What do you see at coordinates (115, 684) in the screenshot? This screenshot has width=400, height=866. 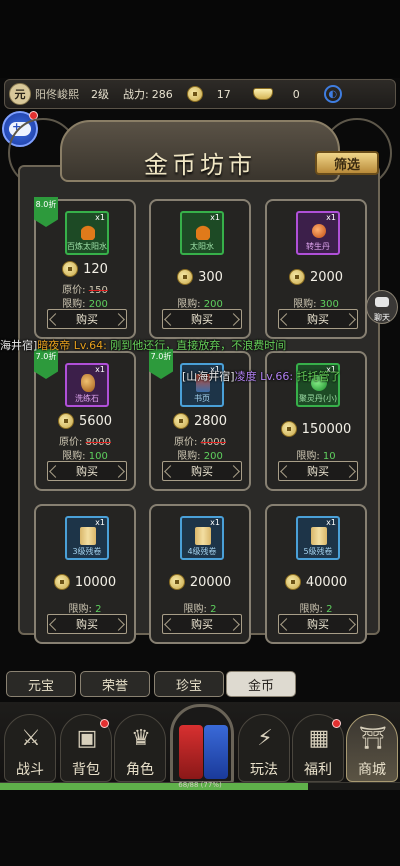 I see `tab-honor: 荣誉` at bounding box center [115, 684].